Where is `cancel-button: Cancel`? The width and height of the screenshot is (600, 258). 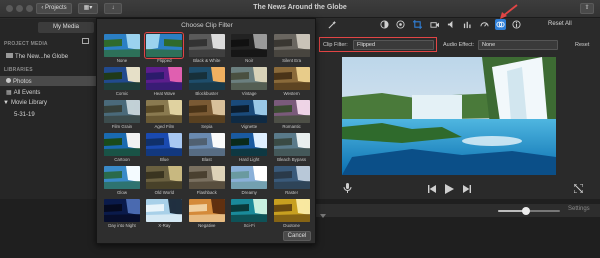 cancel-button: Cancel is located at coordinates (297, 236).